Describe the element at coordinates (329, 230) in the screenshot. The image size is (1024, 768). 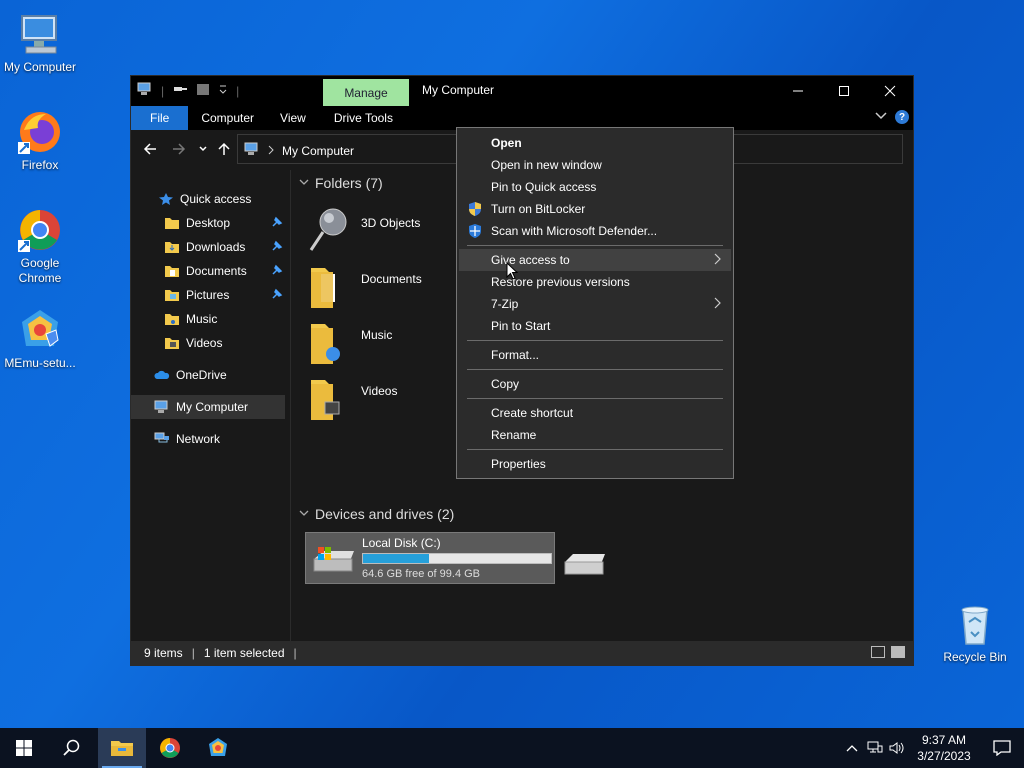
I see `3d-objects-icon` at that location.